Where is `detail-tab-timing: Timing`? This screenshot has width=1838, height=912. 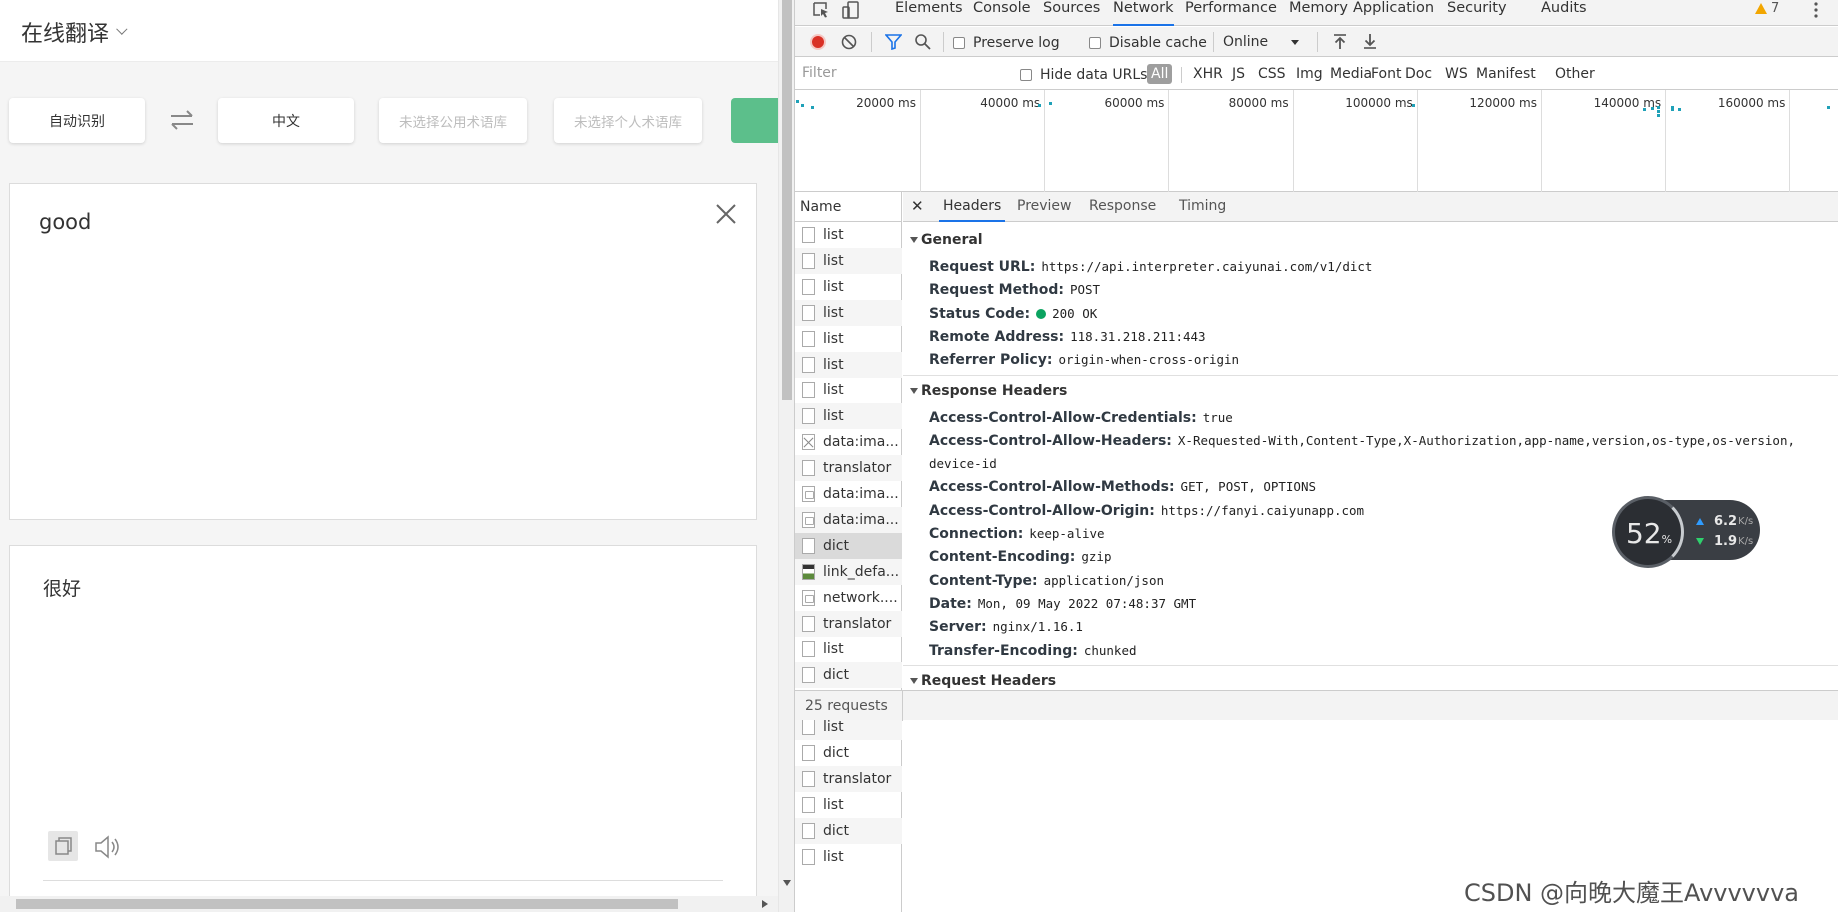
detail-tab-timing: Timing is located at coordinates (1202, 207).